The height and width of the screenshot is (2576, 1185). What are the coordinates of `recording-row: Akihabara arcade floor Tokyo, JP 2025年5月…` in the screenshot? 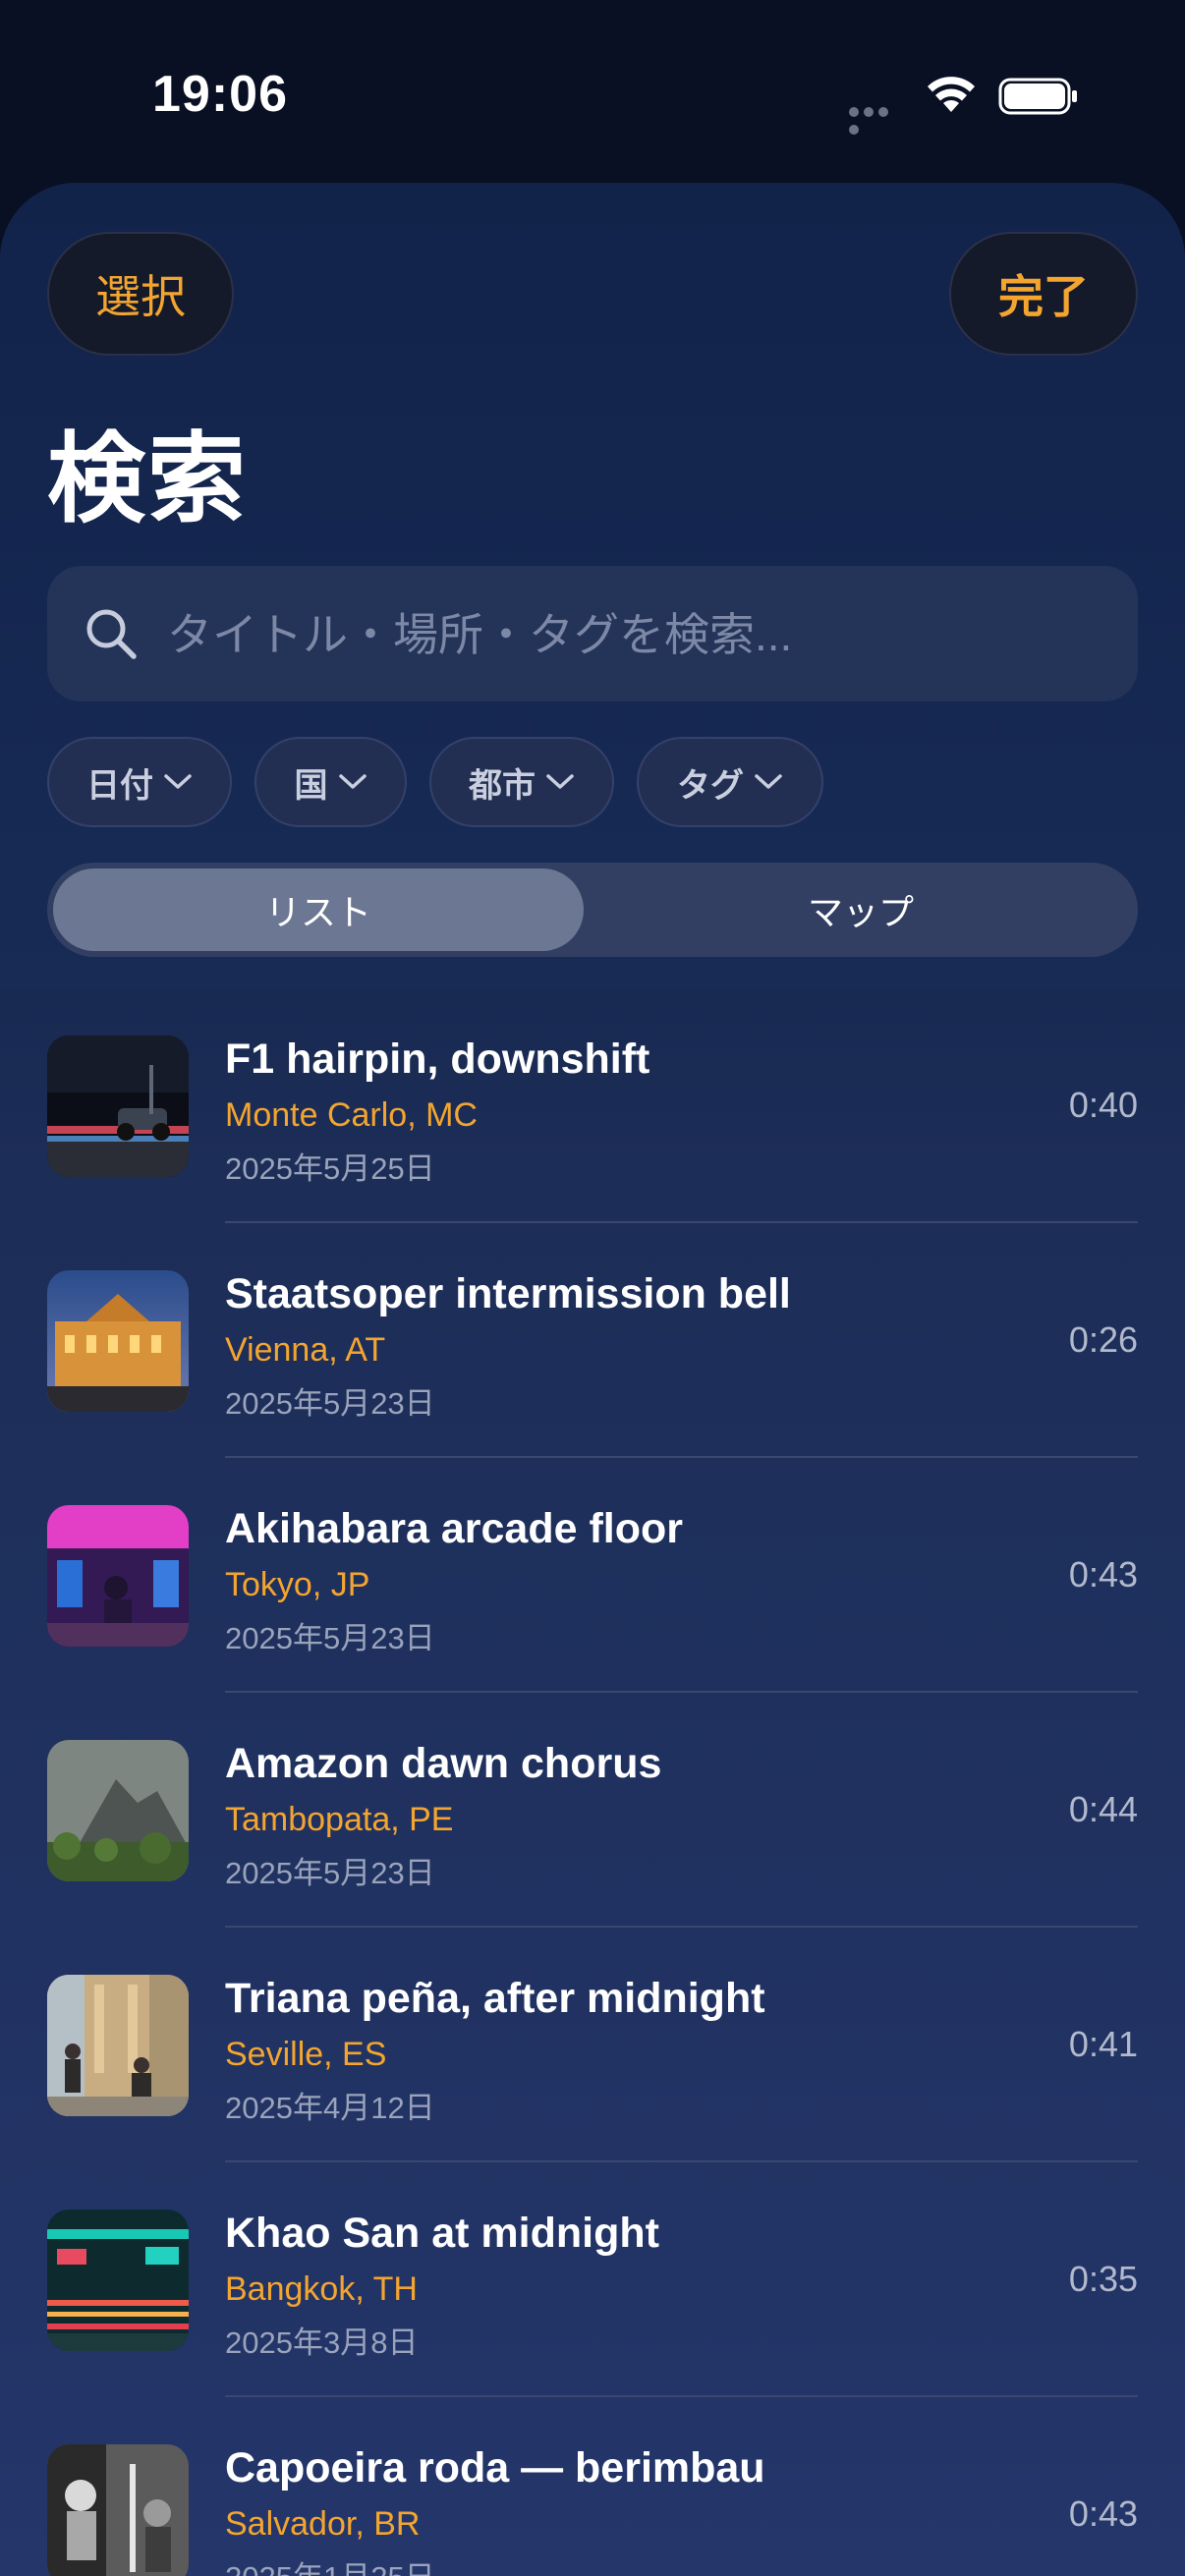 It's located at (592, 1575).